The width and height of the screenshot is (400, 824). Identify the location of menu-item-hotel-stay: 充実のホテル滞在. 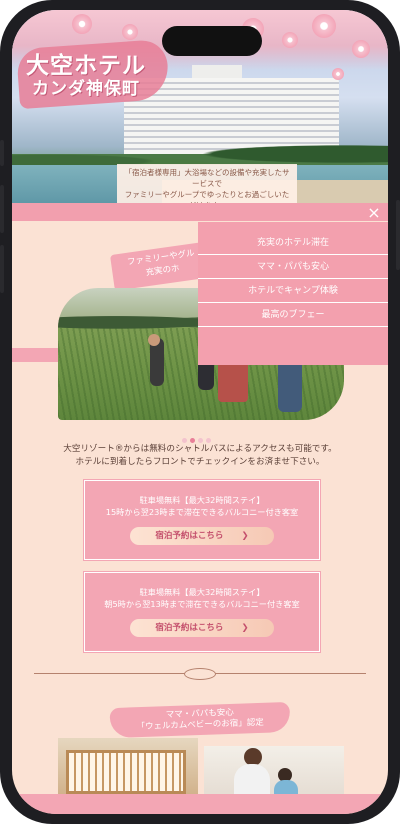
(293, 243).